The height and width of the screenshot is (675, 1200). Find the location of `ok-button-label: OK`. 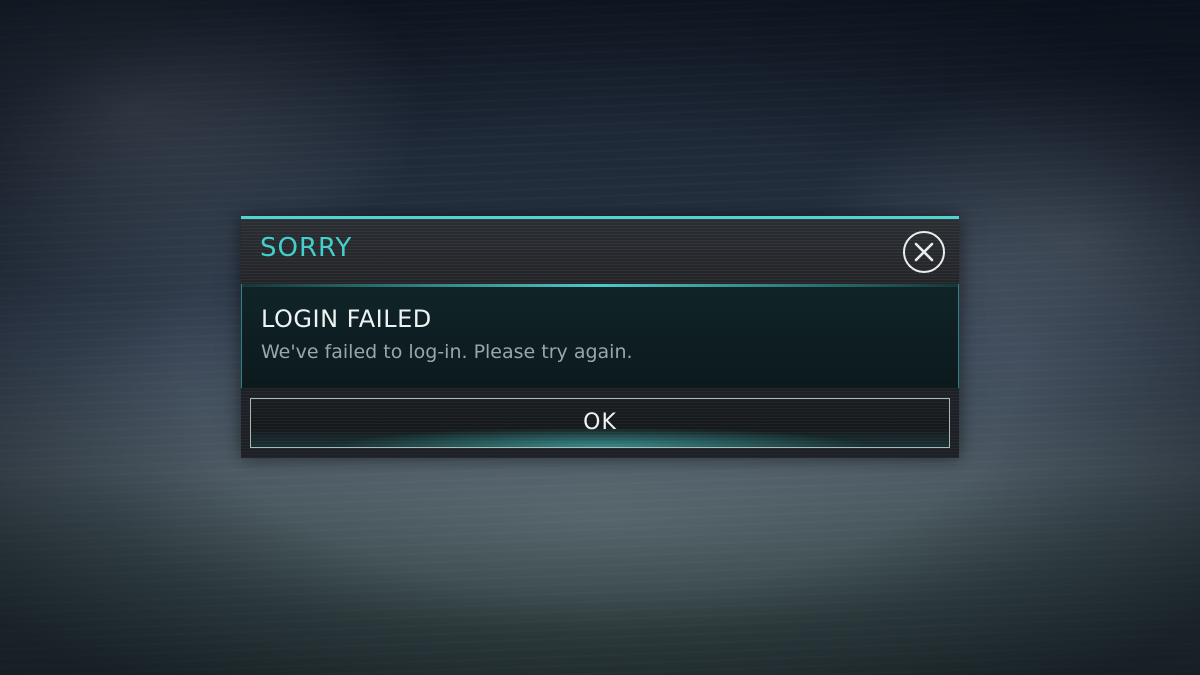

ok-button-label: OK is located at coordinates (600, 422).